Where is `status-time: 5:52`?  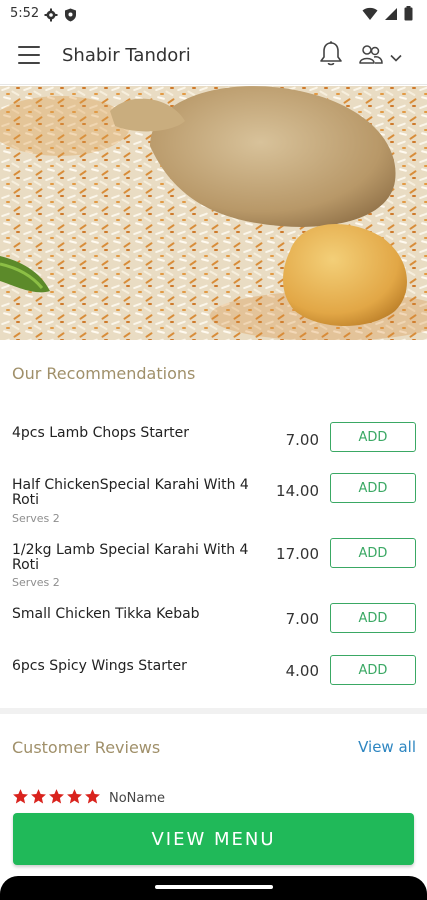 status-time: 5:52 is located at coordinates (25, 13).